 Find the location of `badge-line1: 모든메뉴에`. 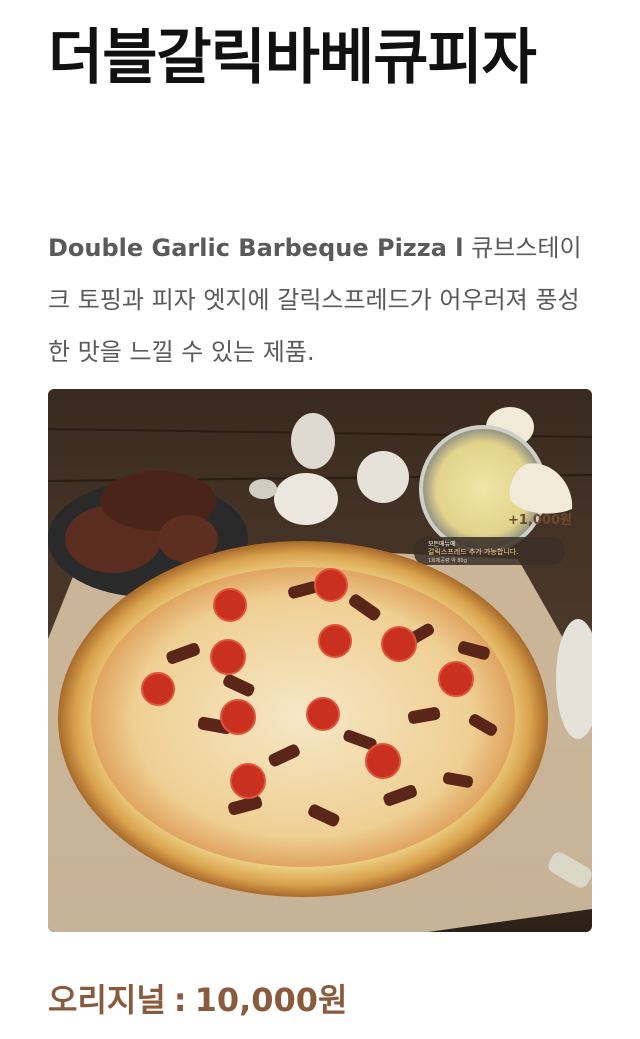

badge-line1: 모든메뉴에 is located at coordinates (442, 544).